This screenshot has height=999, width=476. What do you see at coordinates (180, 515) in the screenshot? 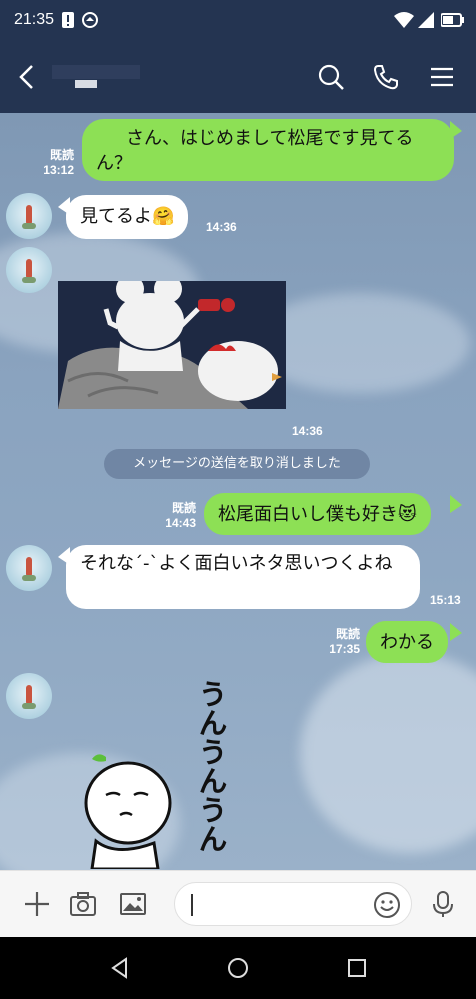
I see `read-receipt: 既読 14:43` at bounding box center [180, 515].